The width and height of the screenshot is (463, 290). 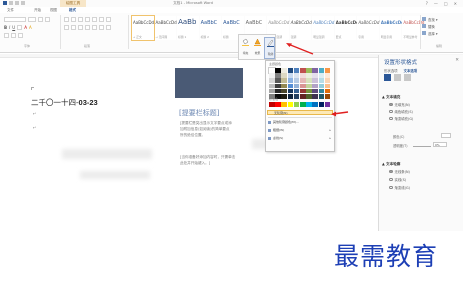 What do you see at coordinates (446, 135) in the screenshot?
I see `color-picker-button` at bounding box center [446, 135].